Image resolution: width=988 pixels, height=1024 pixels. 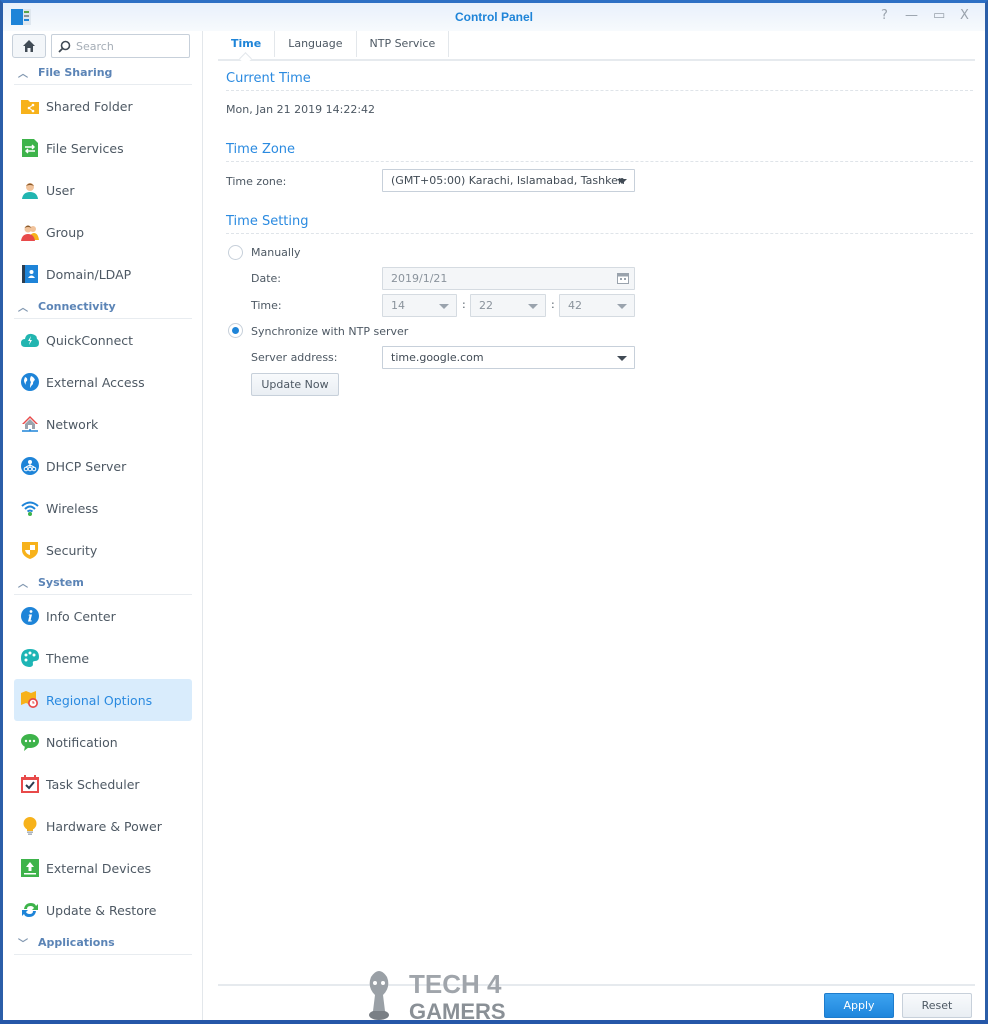 I want to click on sidebar-item-external-devices: External Devices, so click(x=103, y=868).